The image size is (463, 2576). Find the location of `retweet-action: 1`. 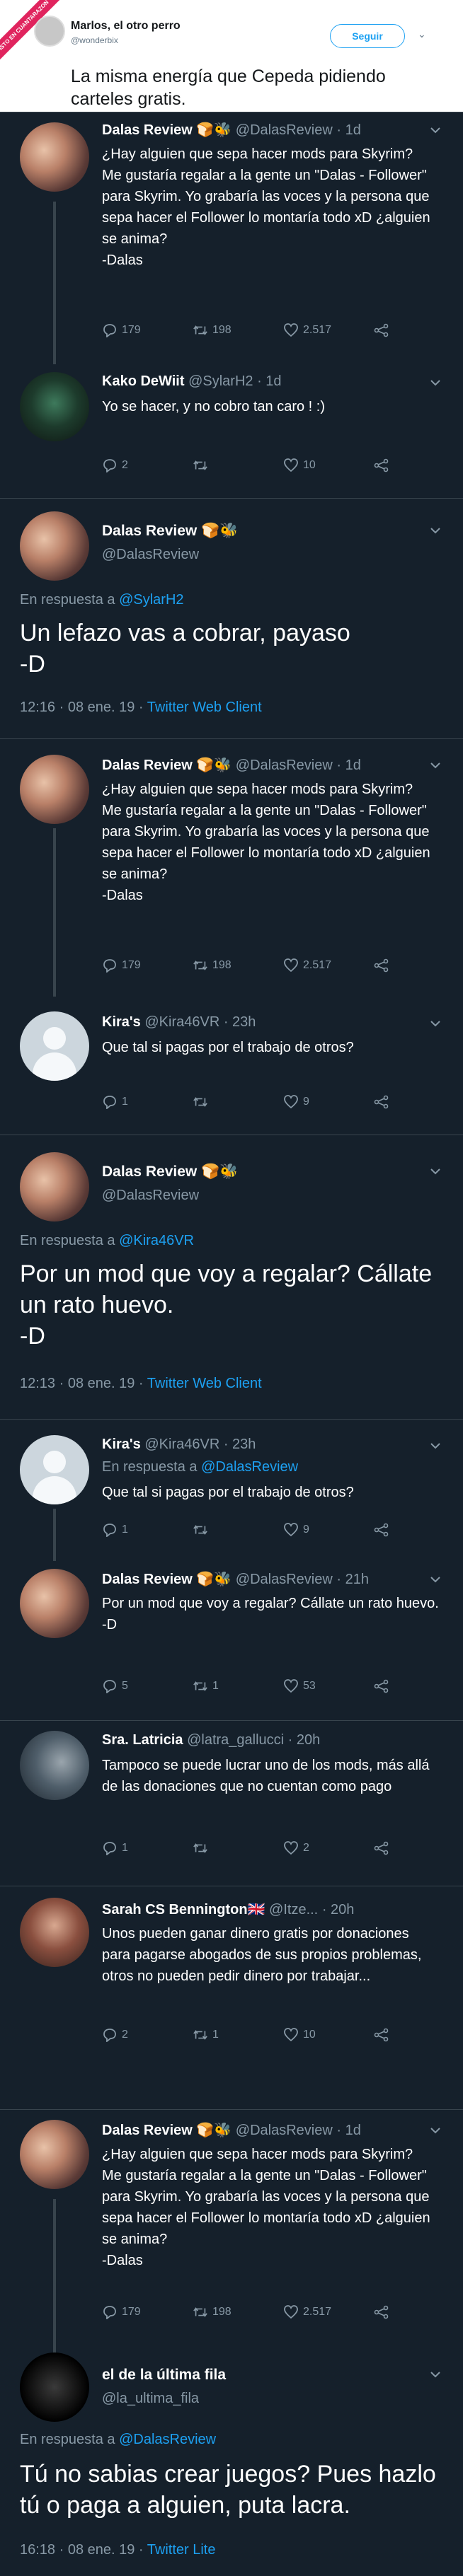

retweet-action: 1 is located at coordinates (206, 2035).